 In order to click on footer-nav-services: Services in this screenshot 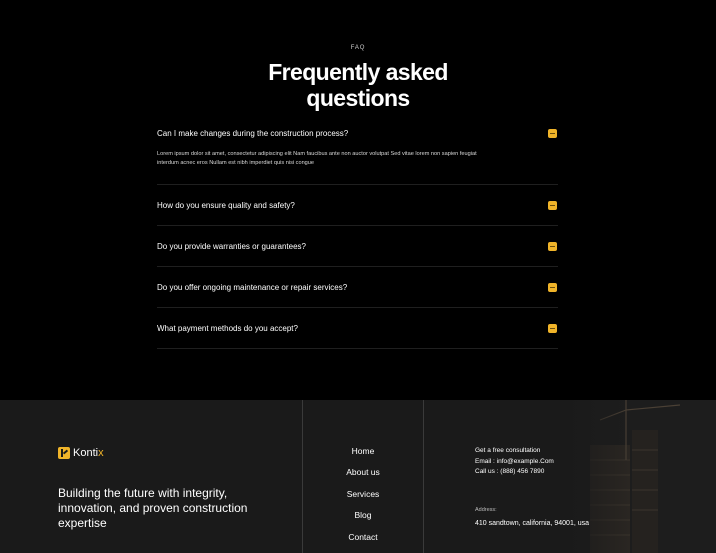, I will do `click(363, 496)`.